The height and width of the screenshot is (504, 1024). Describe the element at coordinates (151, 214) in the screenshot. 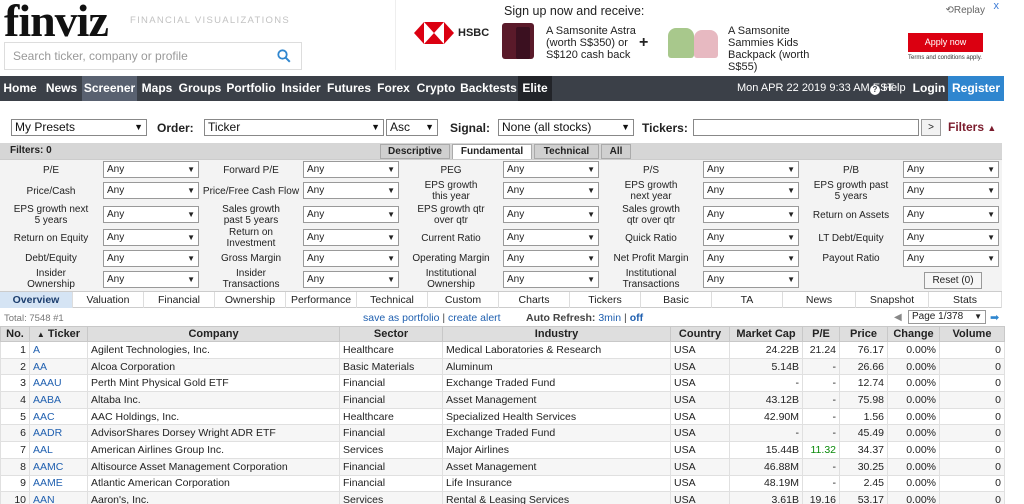

I see `filter-select-eps-next-5: Any ▼` at that location.